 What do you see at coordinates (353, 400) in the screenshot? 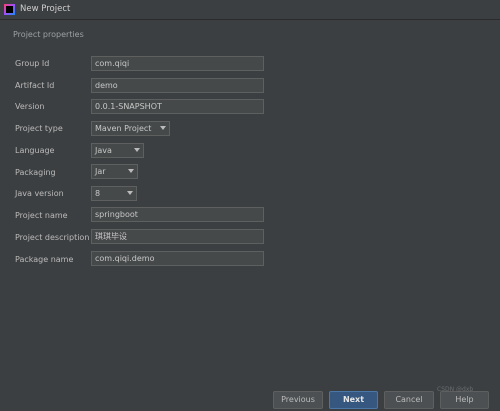
I see `next-button: Next` at bounding box center [353, 400].